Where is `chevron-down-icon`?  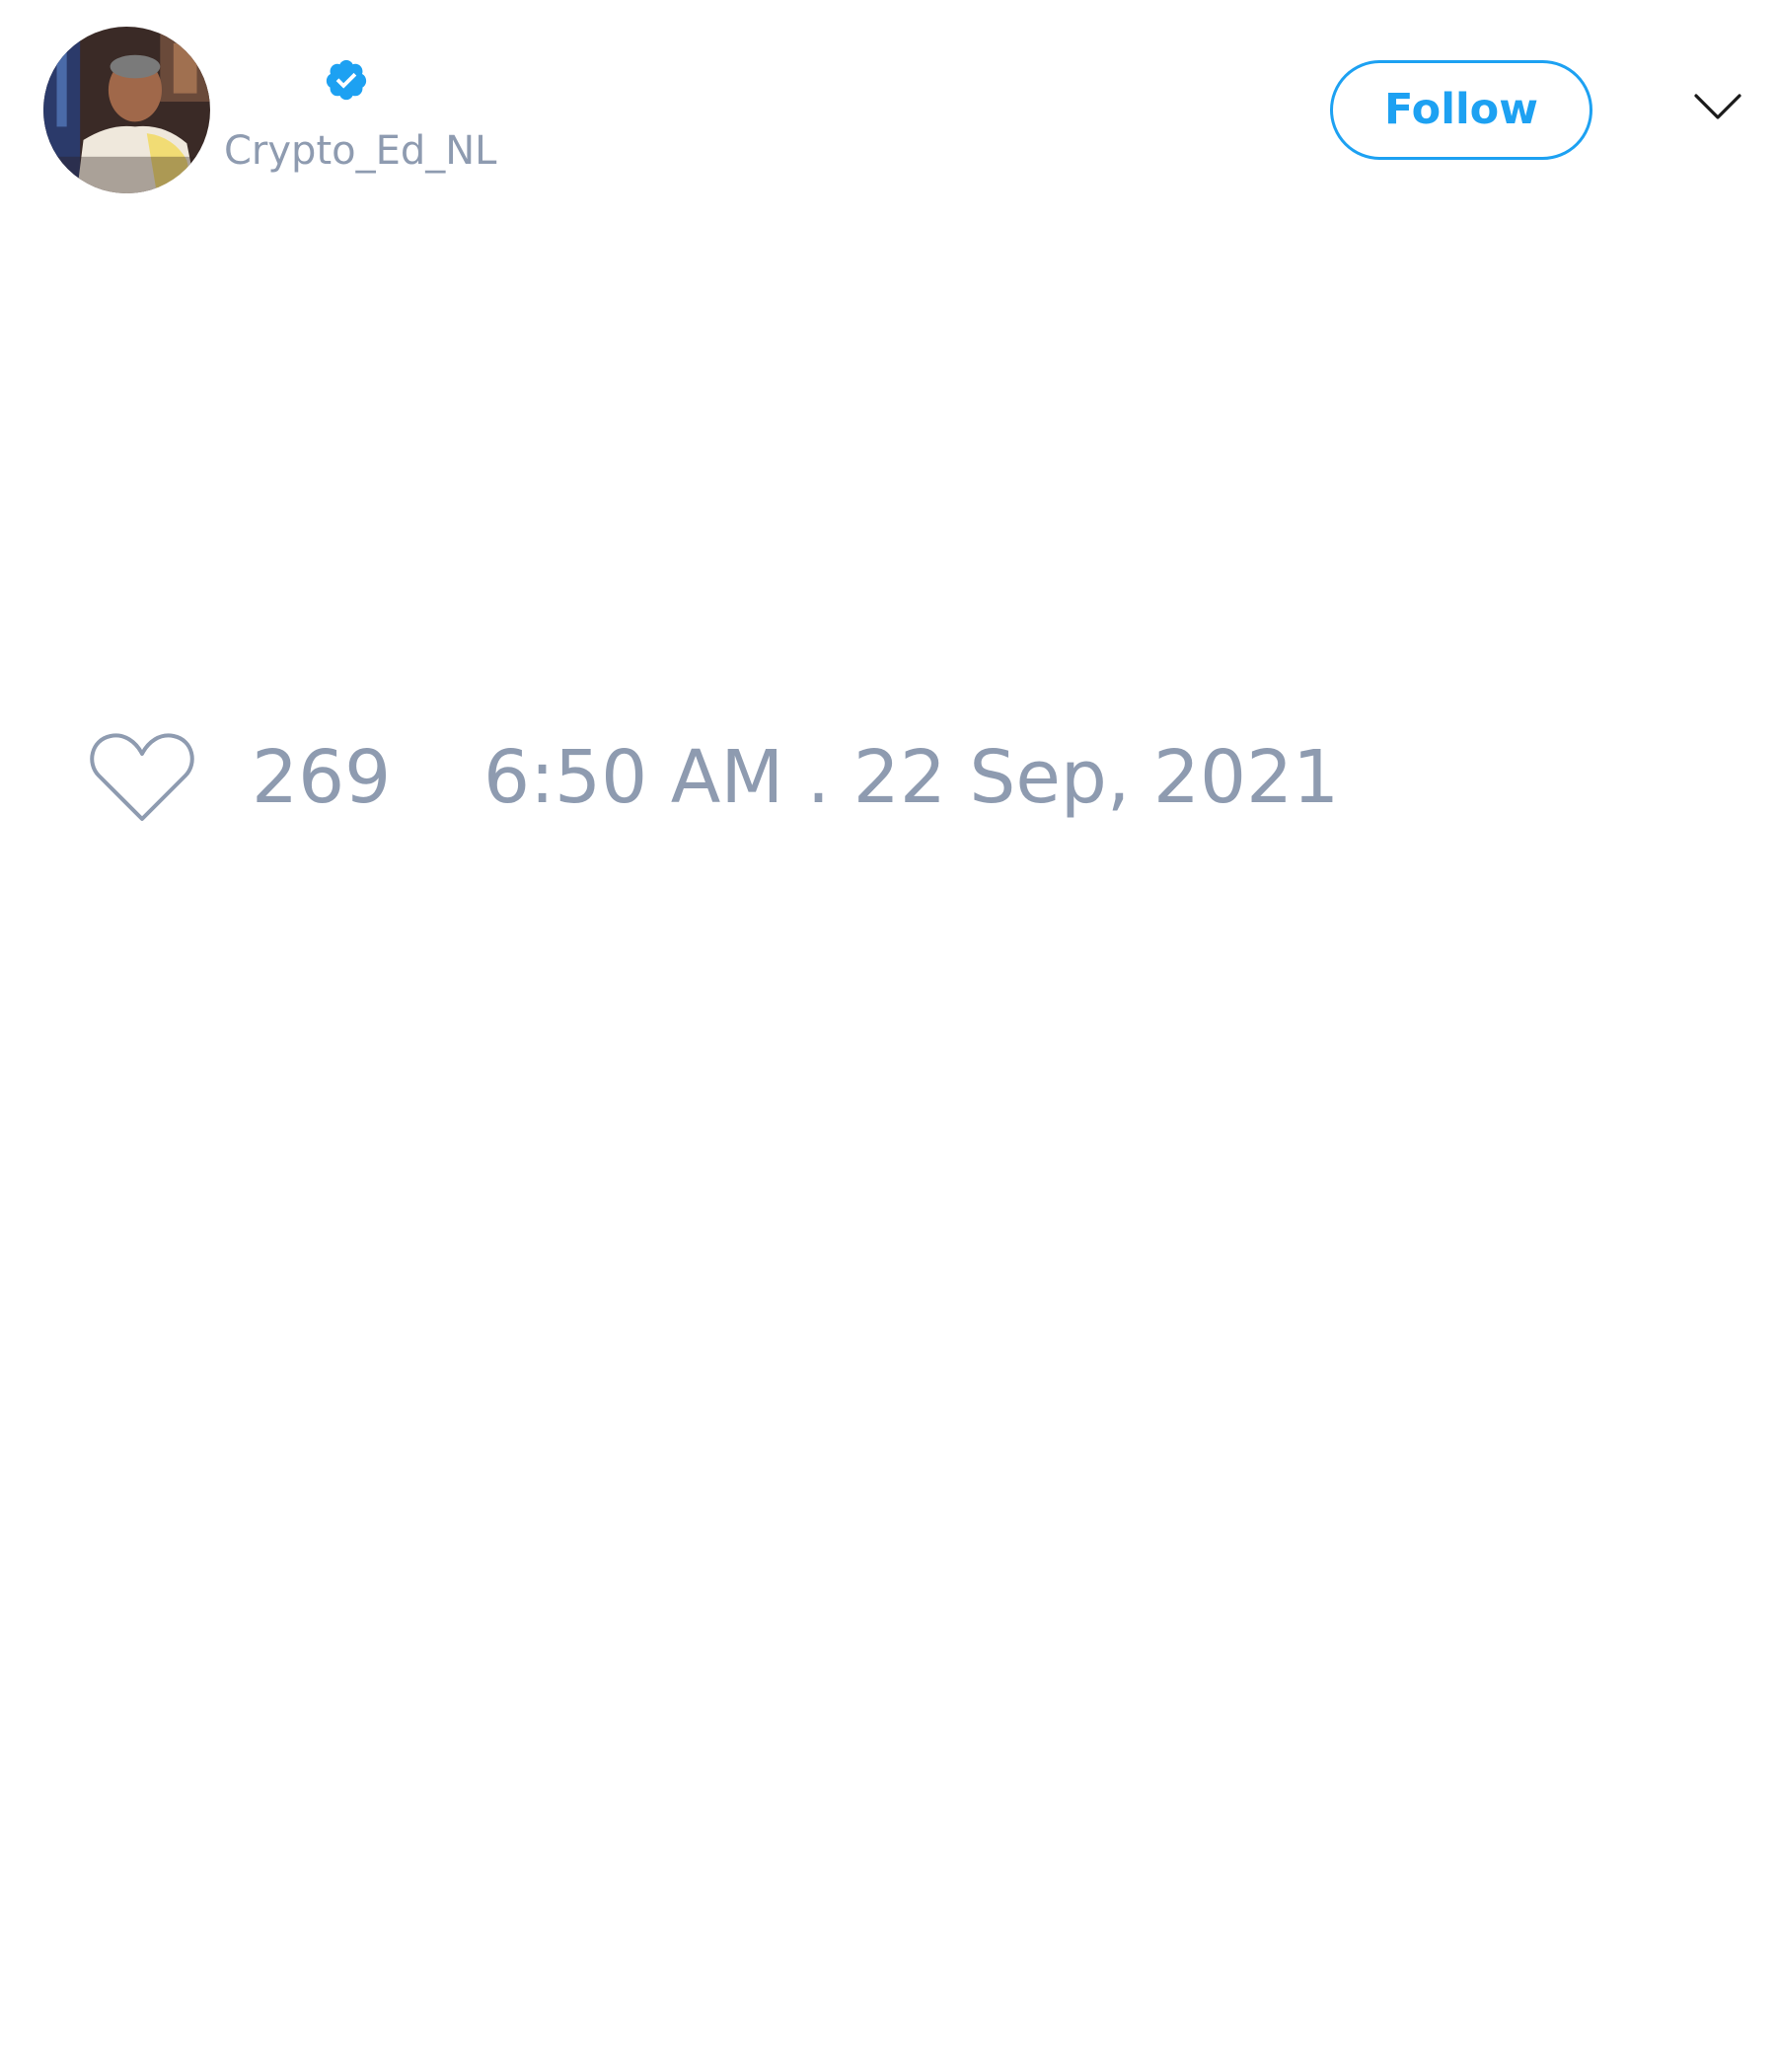
chevron-down-icon is located at coordinates (1718, 106).